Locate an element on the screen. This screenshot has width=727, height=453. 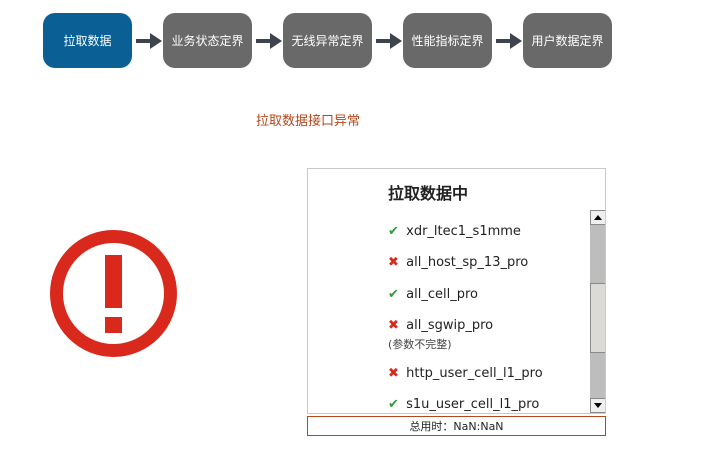
scroll-down-button is located at coordinates (597, 405).